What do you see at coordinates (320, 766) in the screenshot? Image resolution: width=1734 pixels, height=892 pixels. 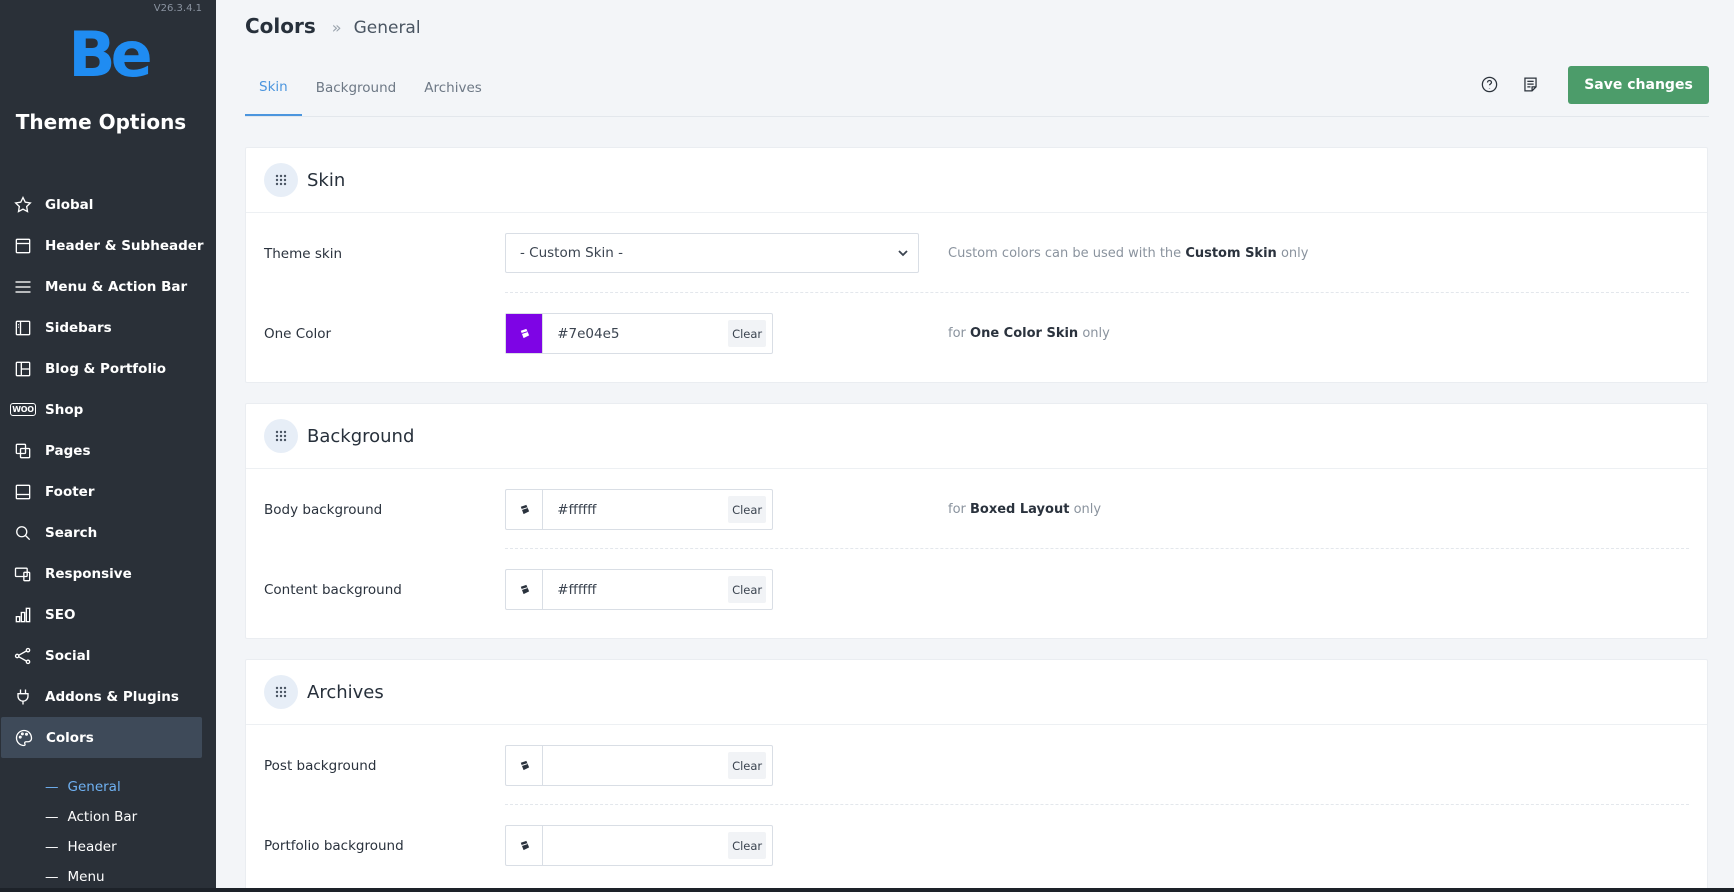 I see `field-label: Post background` at bounding box center [320, 766].